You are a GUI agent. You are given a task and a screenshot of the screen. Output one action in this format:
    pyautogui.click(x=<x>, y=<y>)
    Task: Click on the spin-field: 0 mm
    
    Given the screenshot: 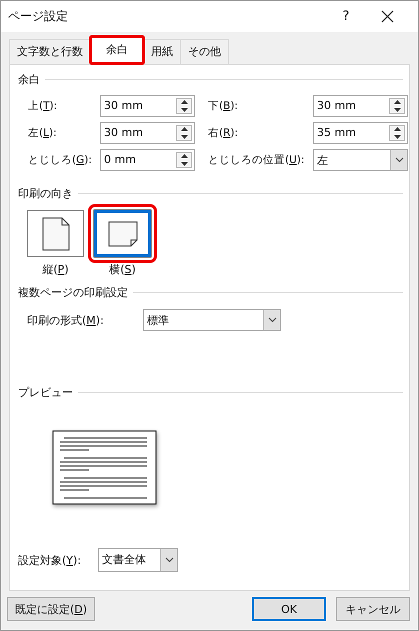 What is the action you would take?
    pyautogui.click(x=147, y=160)
    